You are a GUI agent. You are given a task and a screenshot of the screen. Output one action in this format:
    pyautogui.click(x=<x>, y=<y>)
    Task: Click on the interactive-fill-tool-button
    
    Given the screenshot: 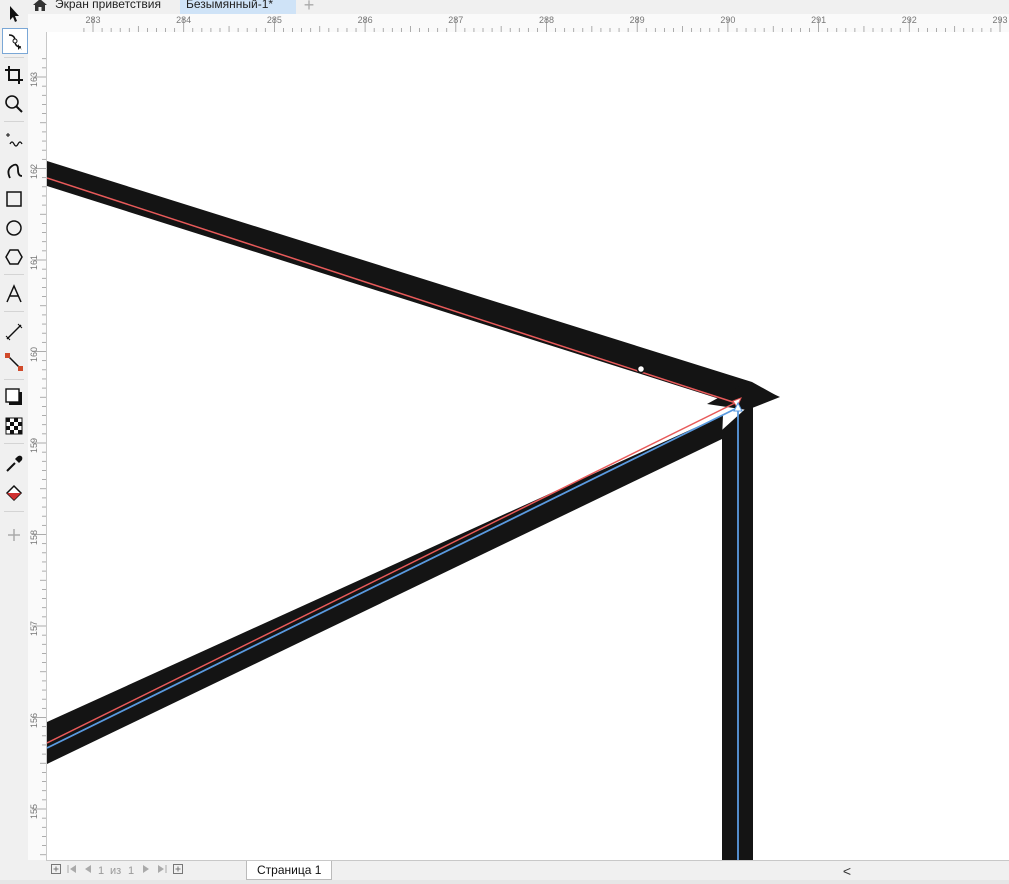 What is the action you would take?
    pyautogui.click(x=14, y=494)
    